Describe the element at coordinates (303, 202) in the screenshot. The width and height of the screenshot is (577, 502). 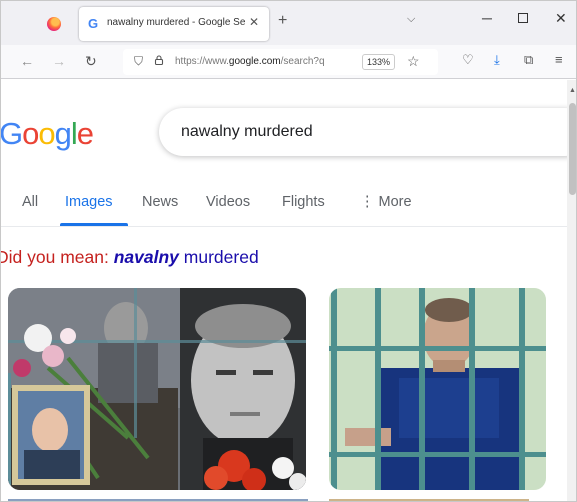
I see `tab-flights: Flights` at that location.